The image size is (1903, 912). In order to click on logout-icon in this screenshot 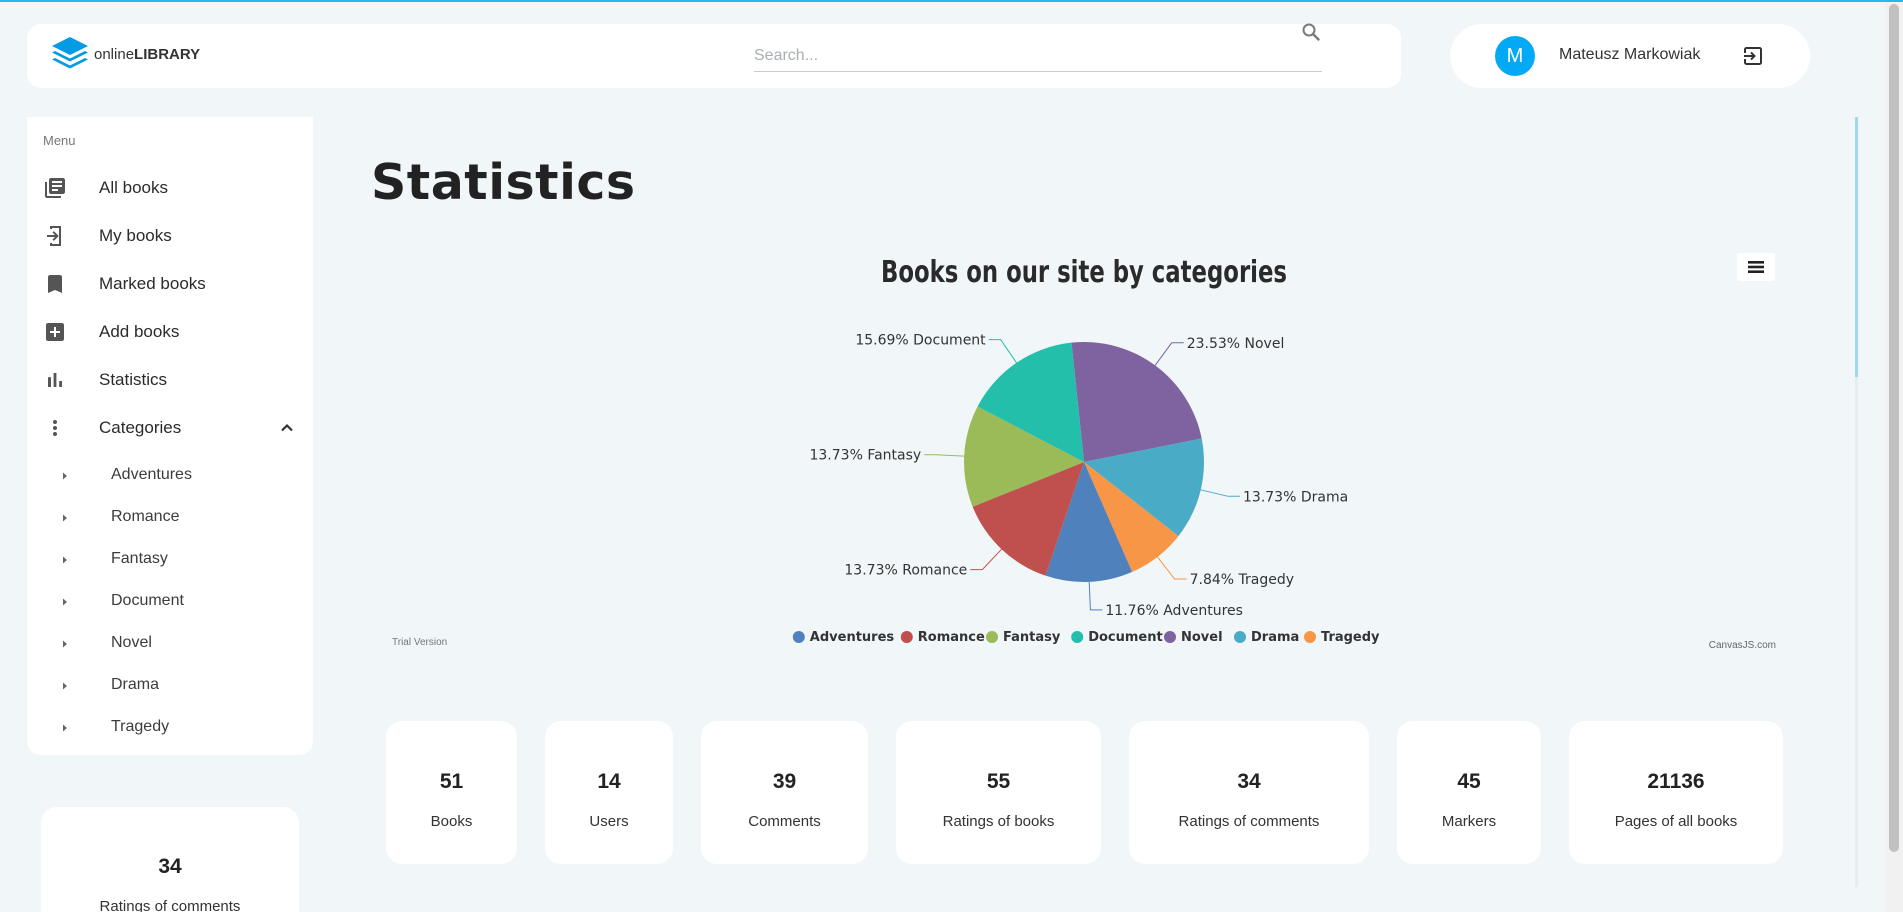, I will do `click(1753, 56)`.